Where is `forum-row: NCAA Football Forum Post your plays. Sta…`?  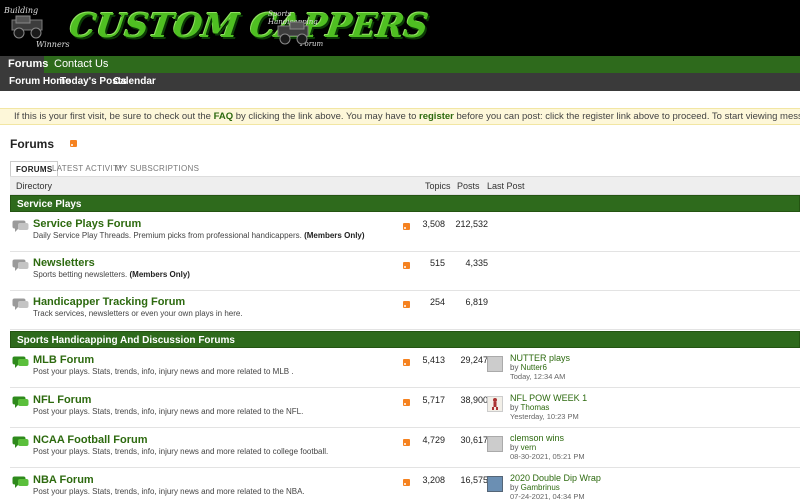
forum-row: NCAA Football Forum Post your plays. Sta… is located at coordinates (405, 448).